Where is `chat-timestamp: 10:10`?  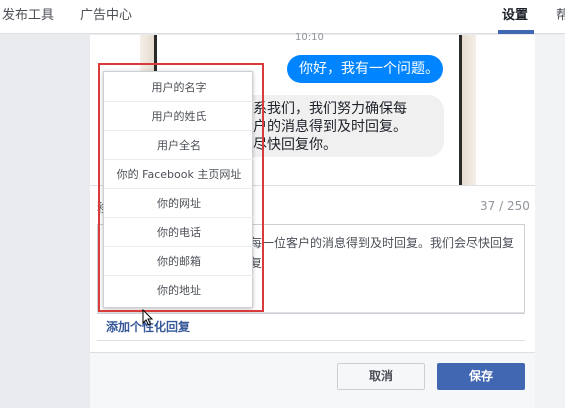 chat-timestamp: 10:10 is located at coordinates (309, 37).